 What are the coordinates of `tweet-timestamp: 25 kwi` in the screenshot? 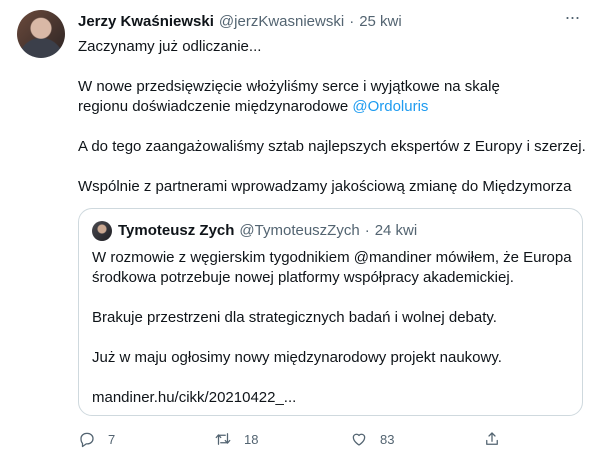 It's located at (380, 21).